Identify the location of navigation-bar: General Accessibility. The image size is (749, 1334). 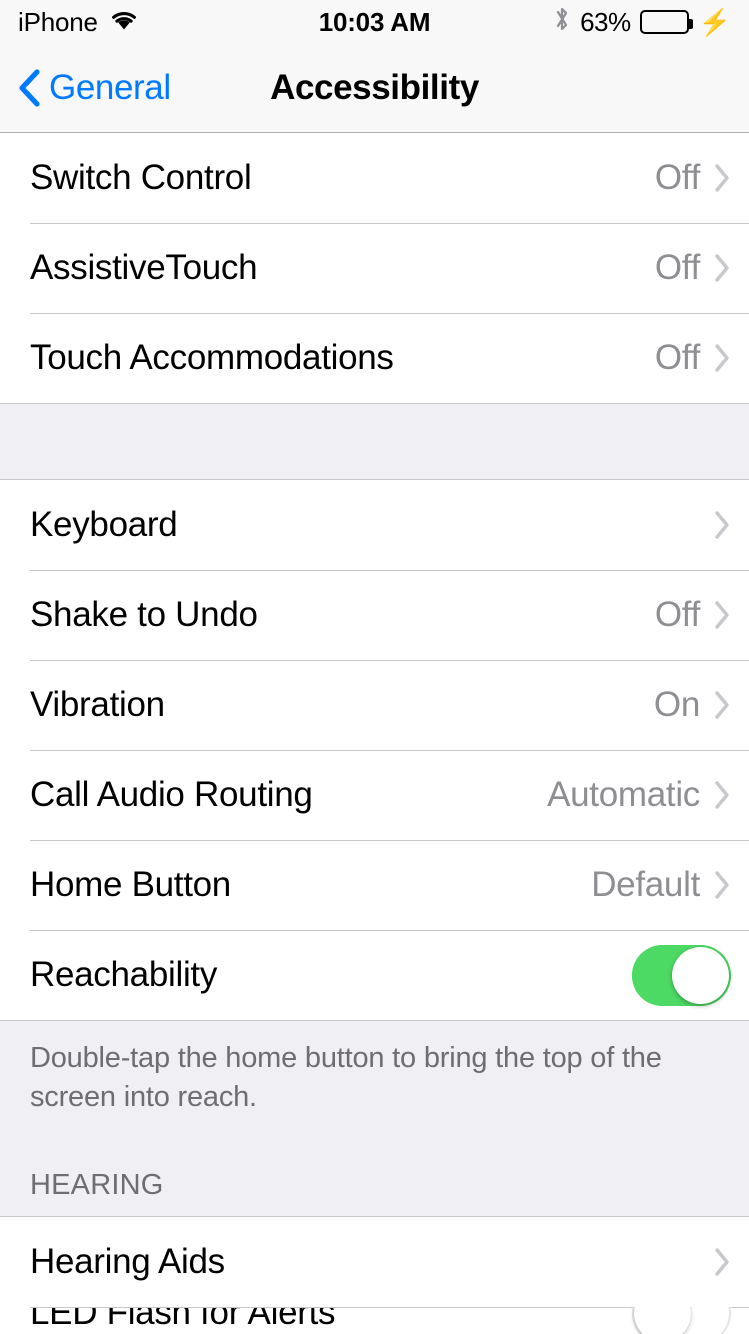
(374, 88).